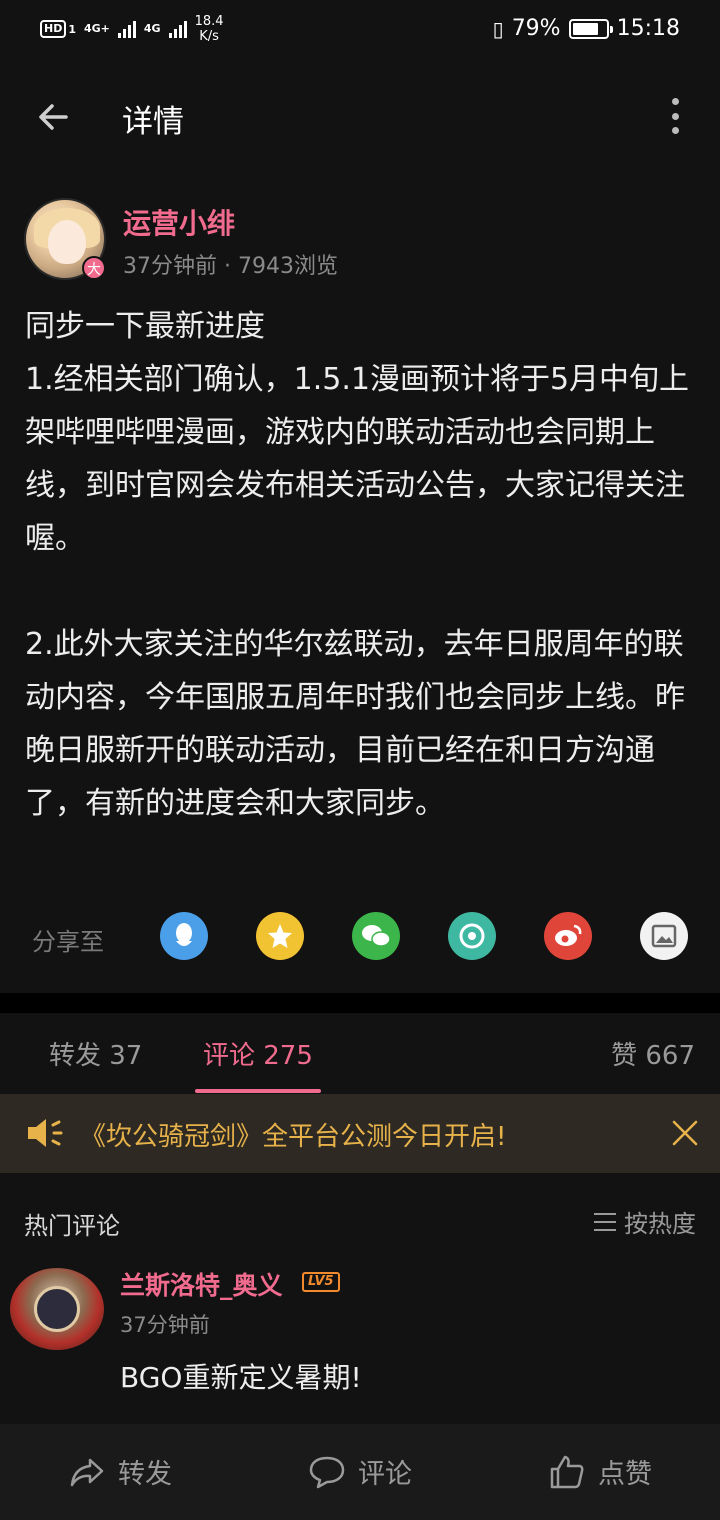  What do you see at coordinates (165, 1325) in the screenshot?
I see `comment-time: 37分钟前` at bounding box center [165, 1325].